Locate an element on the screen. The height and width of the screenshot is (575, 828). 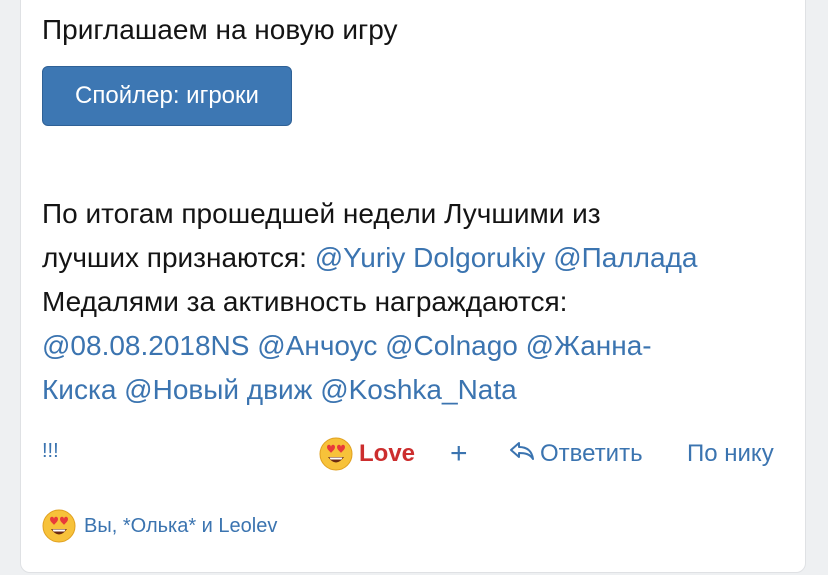
mention-link: Киска is located at coordinates (79, 389).